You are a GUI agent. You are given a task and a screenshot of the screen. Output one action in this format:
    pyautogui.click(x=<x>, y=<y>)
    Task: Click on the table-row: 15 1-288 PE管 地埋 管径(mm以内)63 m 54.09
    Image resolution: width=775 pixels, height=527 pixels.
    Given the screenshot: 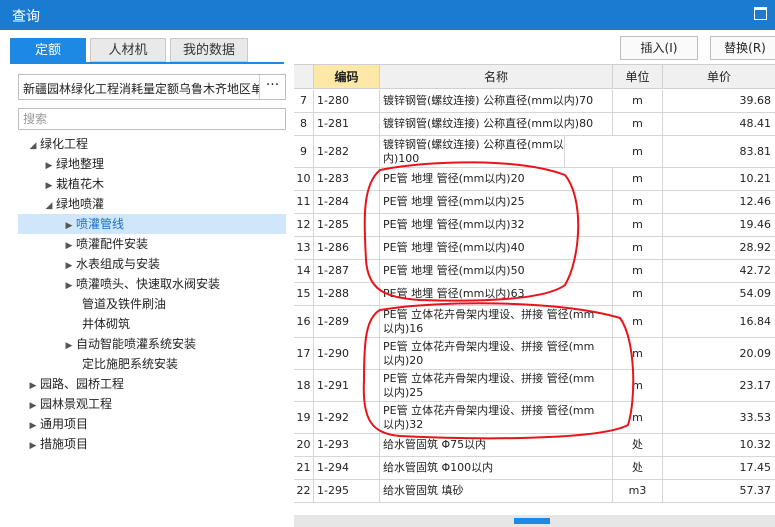 What is the action you would take?
    pyautogui.click(x=534, y=294)
    